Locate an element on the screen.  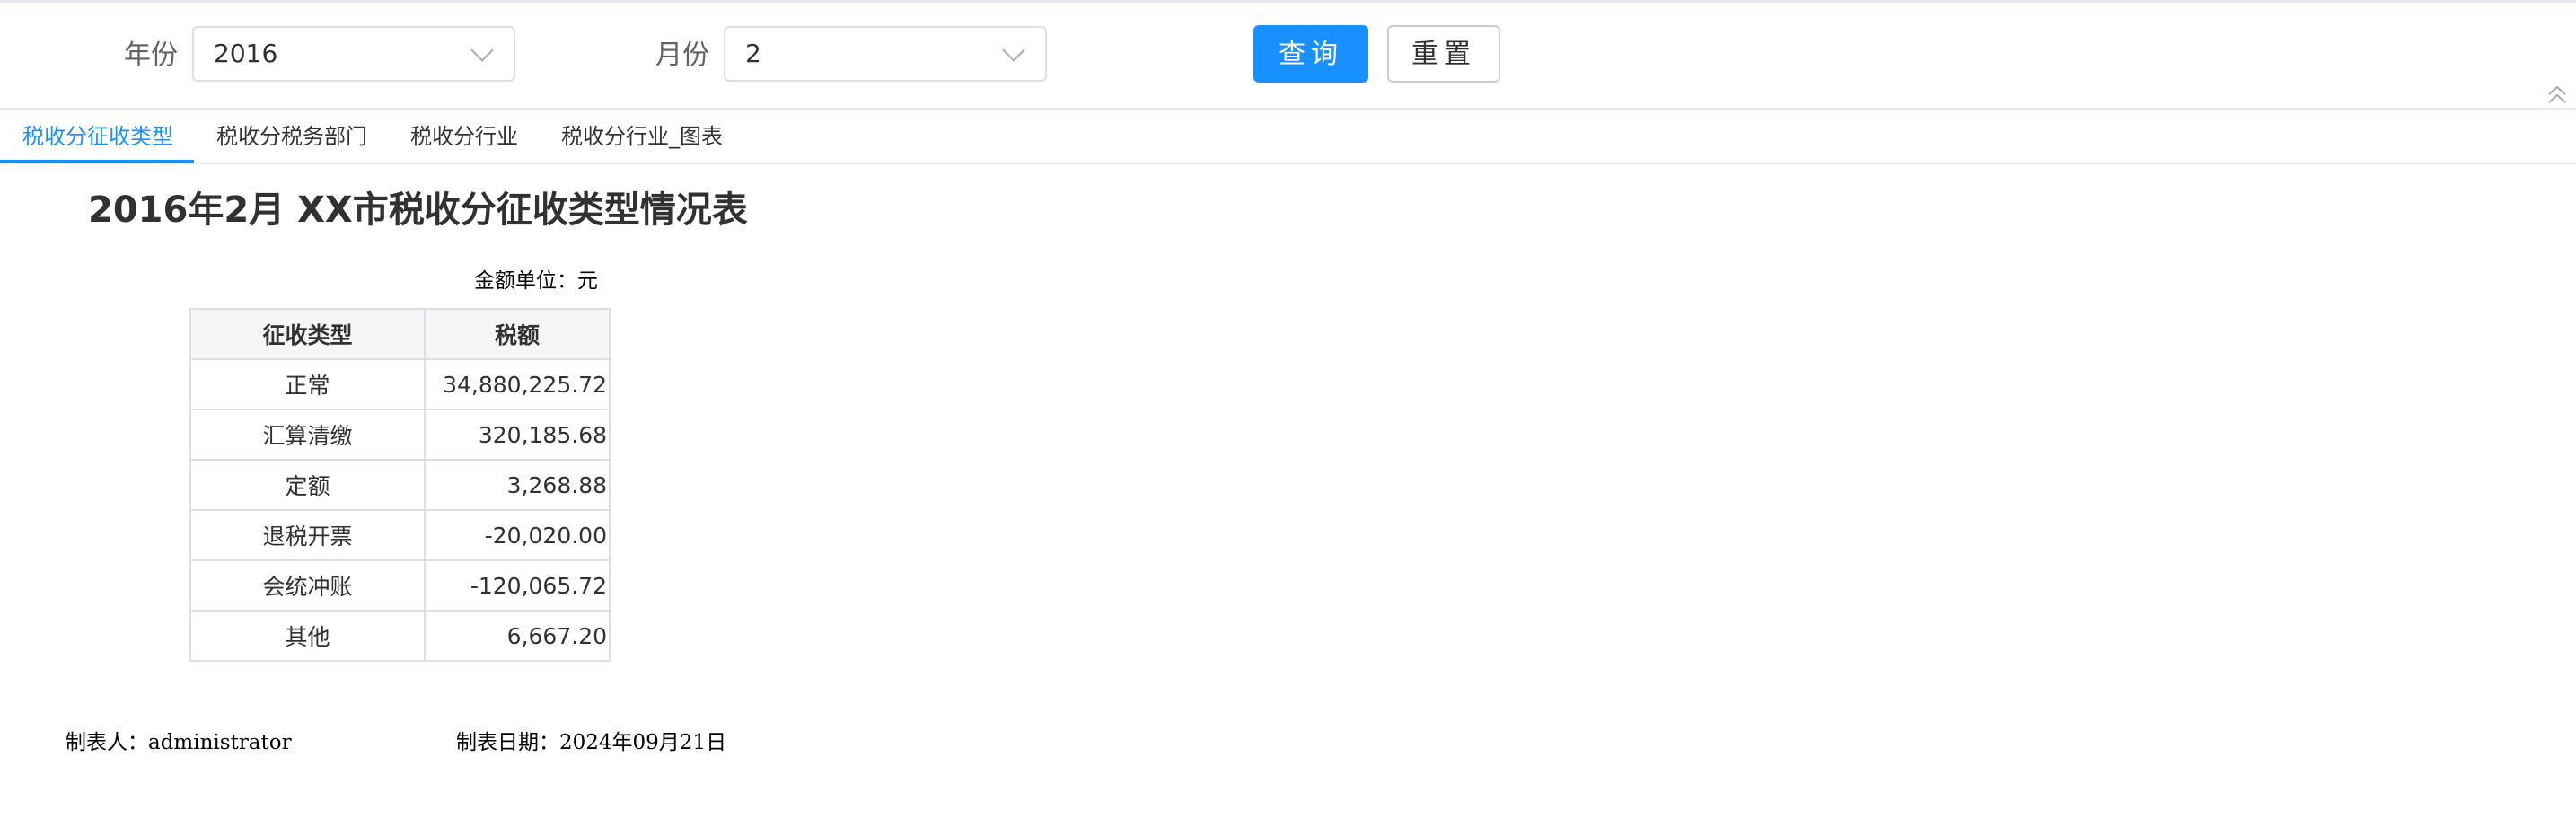
cell-amount: -120,065.72 is located at coordinates (517, 585).